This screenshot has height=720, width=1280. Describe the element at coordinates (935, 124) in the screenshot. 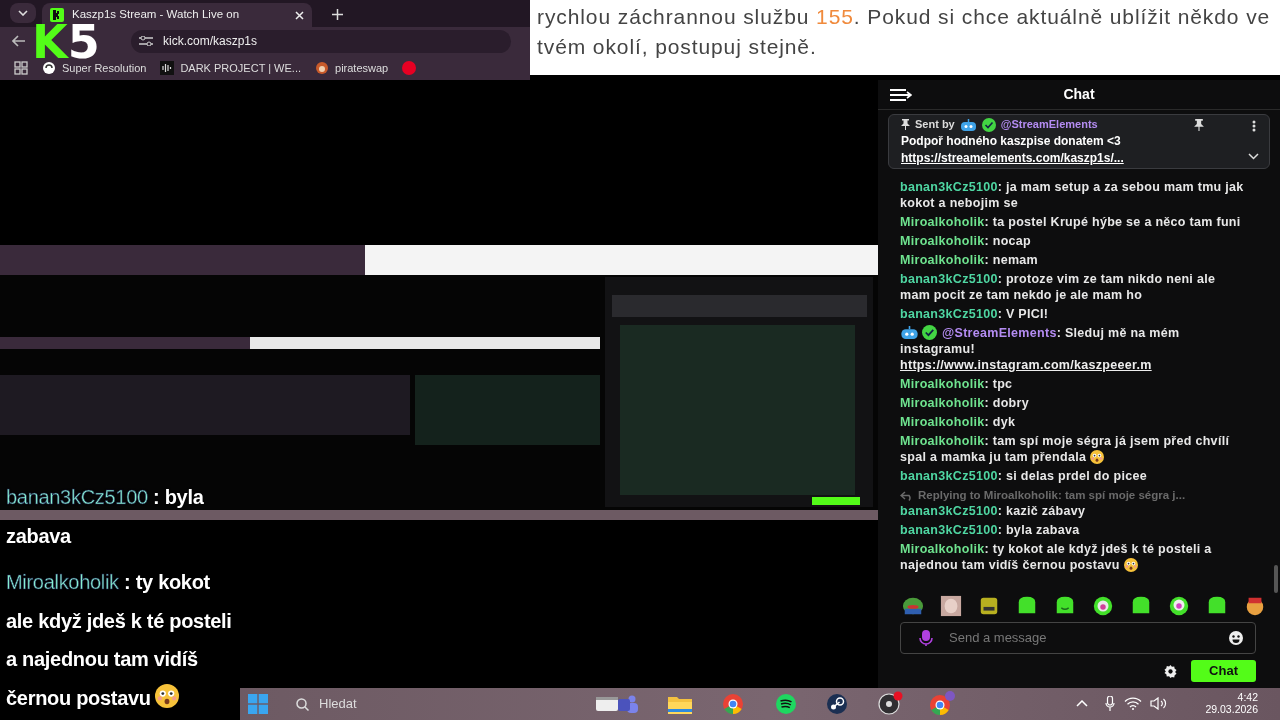

I see `sent-by-label: Sent by` at that location.